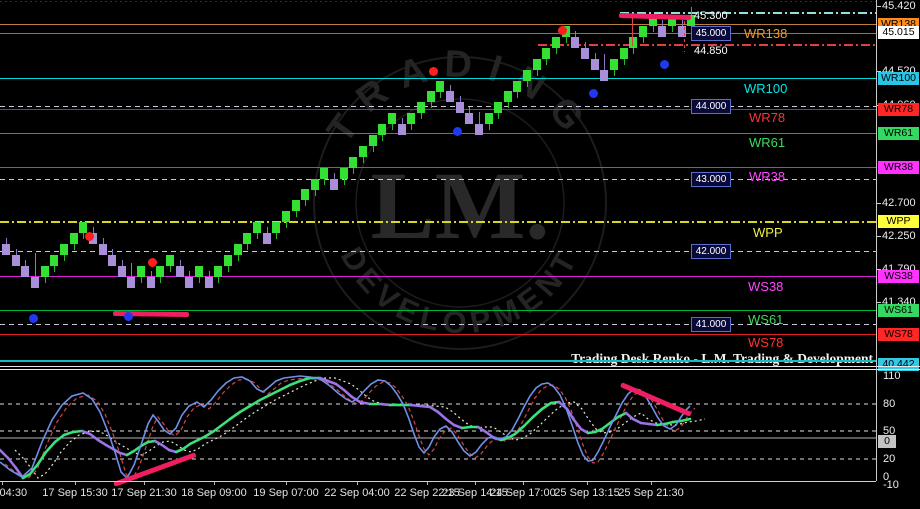 The height and width of the screenshot is (509, 920). What do you see at coordinates (711, 106) in the screenshot?
I see `price-level-box-round-44: 44.000` at bounding box center [711, 106].